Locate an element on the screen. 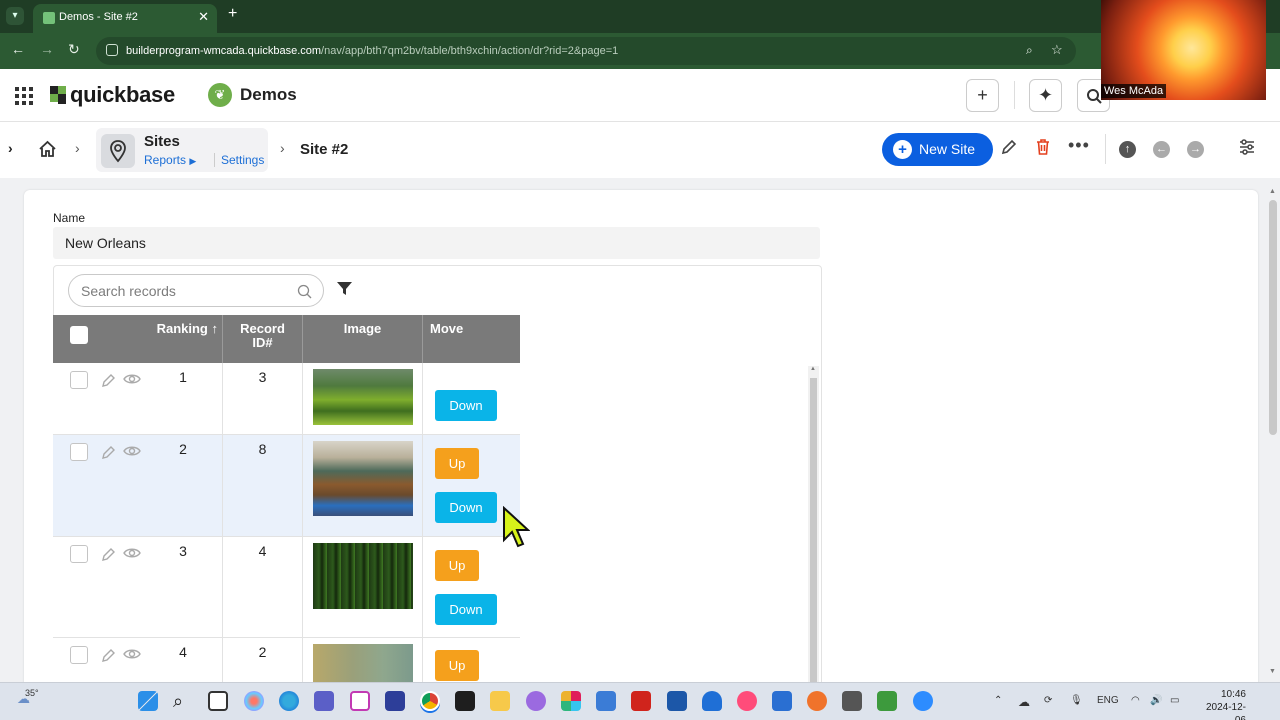 The width and height of the screenshot is (1280, 720). page-scrollbar: ▲ ▼ is located at coordinates (1273, 434).